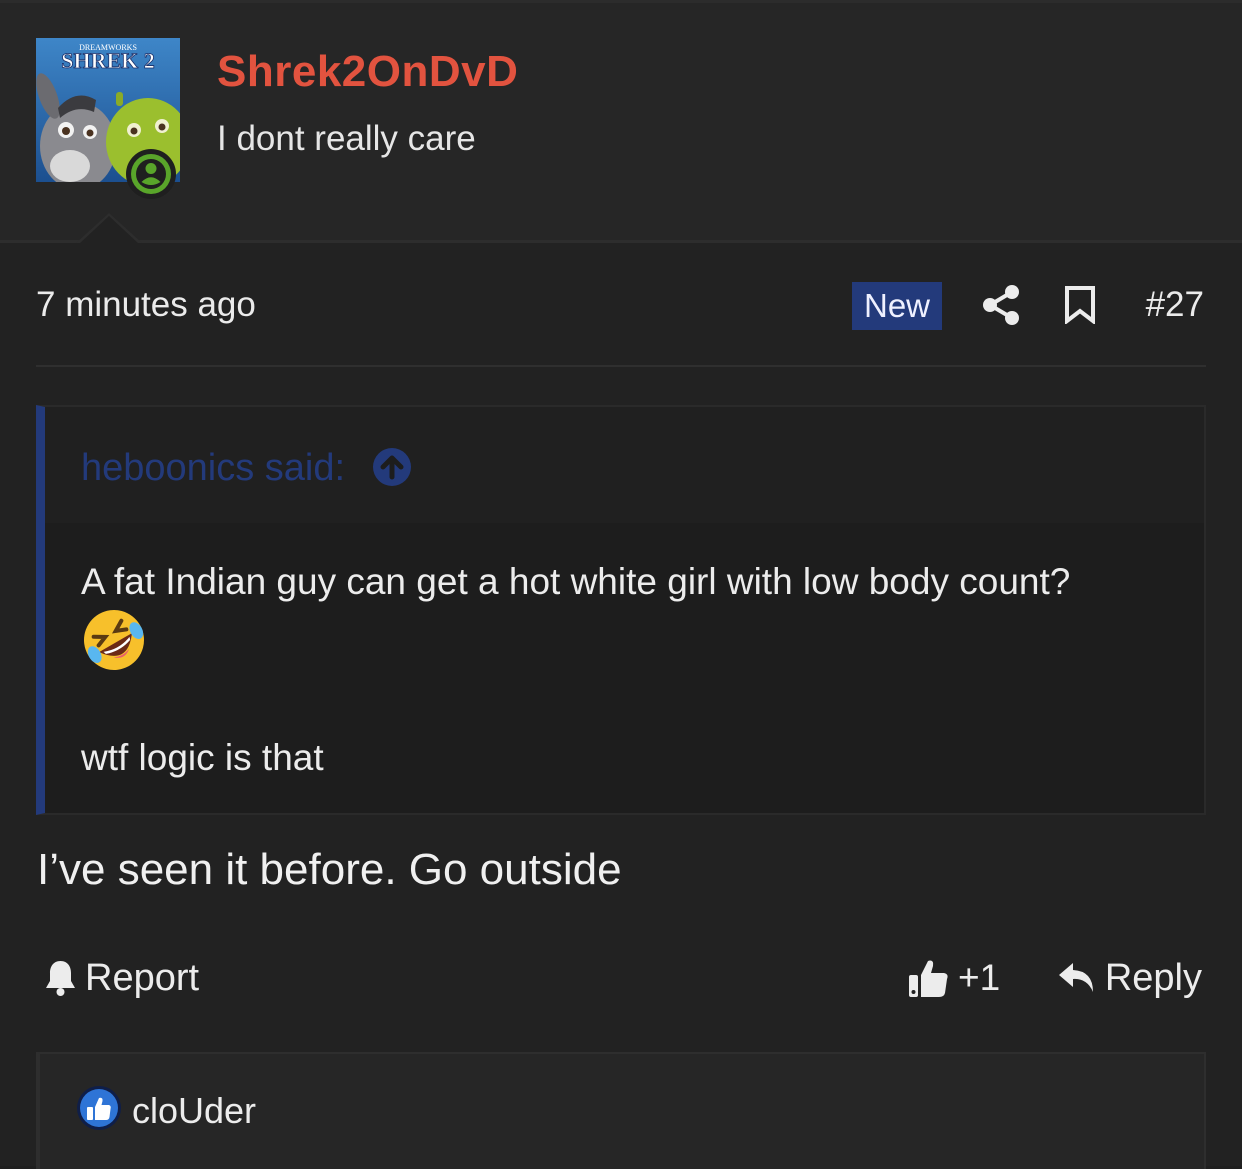 Image resolution: width=1242 pixels, height=1169 pixels. What do you see at coordinates (954, 978) in the screenshot?
I see `like-button: +1` at bounding box center [954, 978].